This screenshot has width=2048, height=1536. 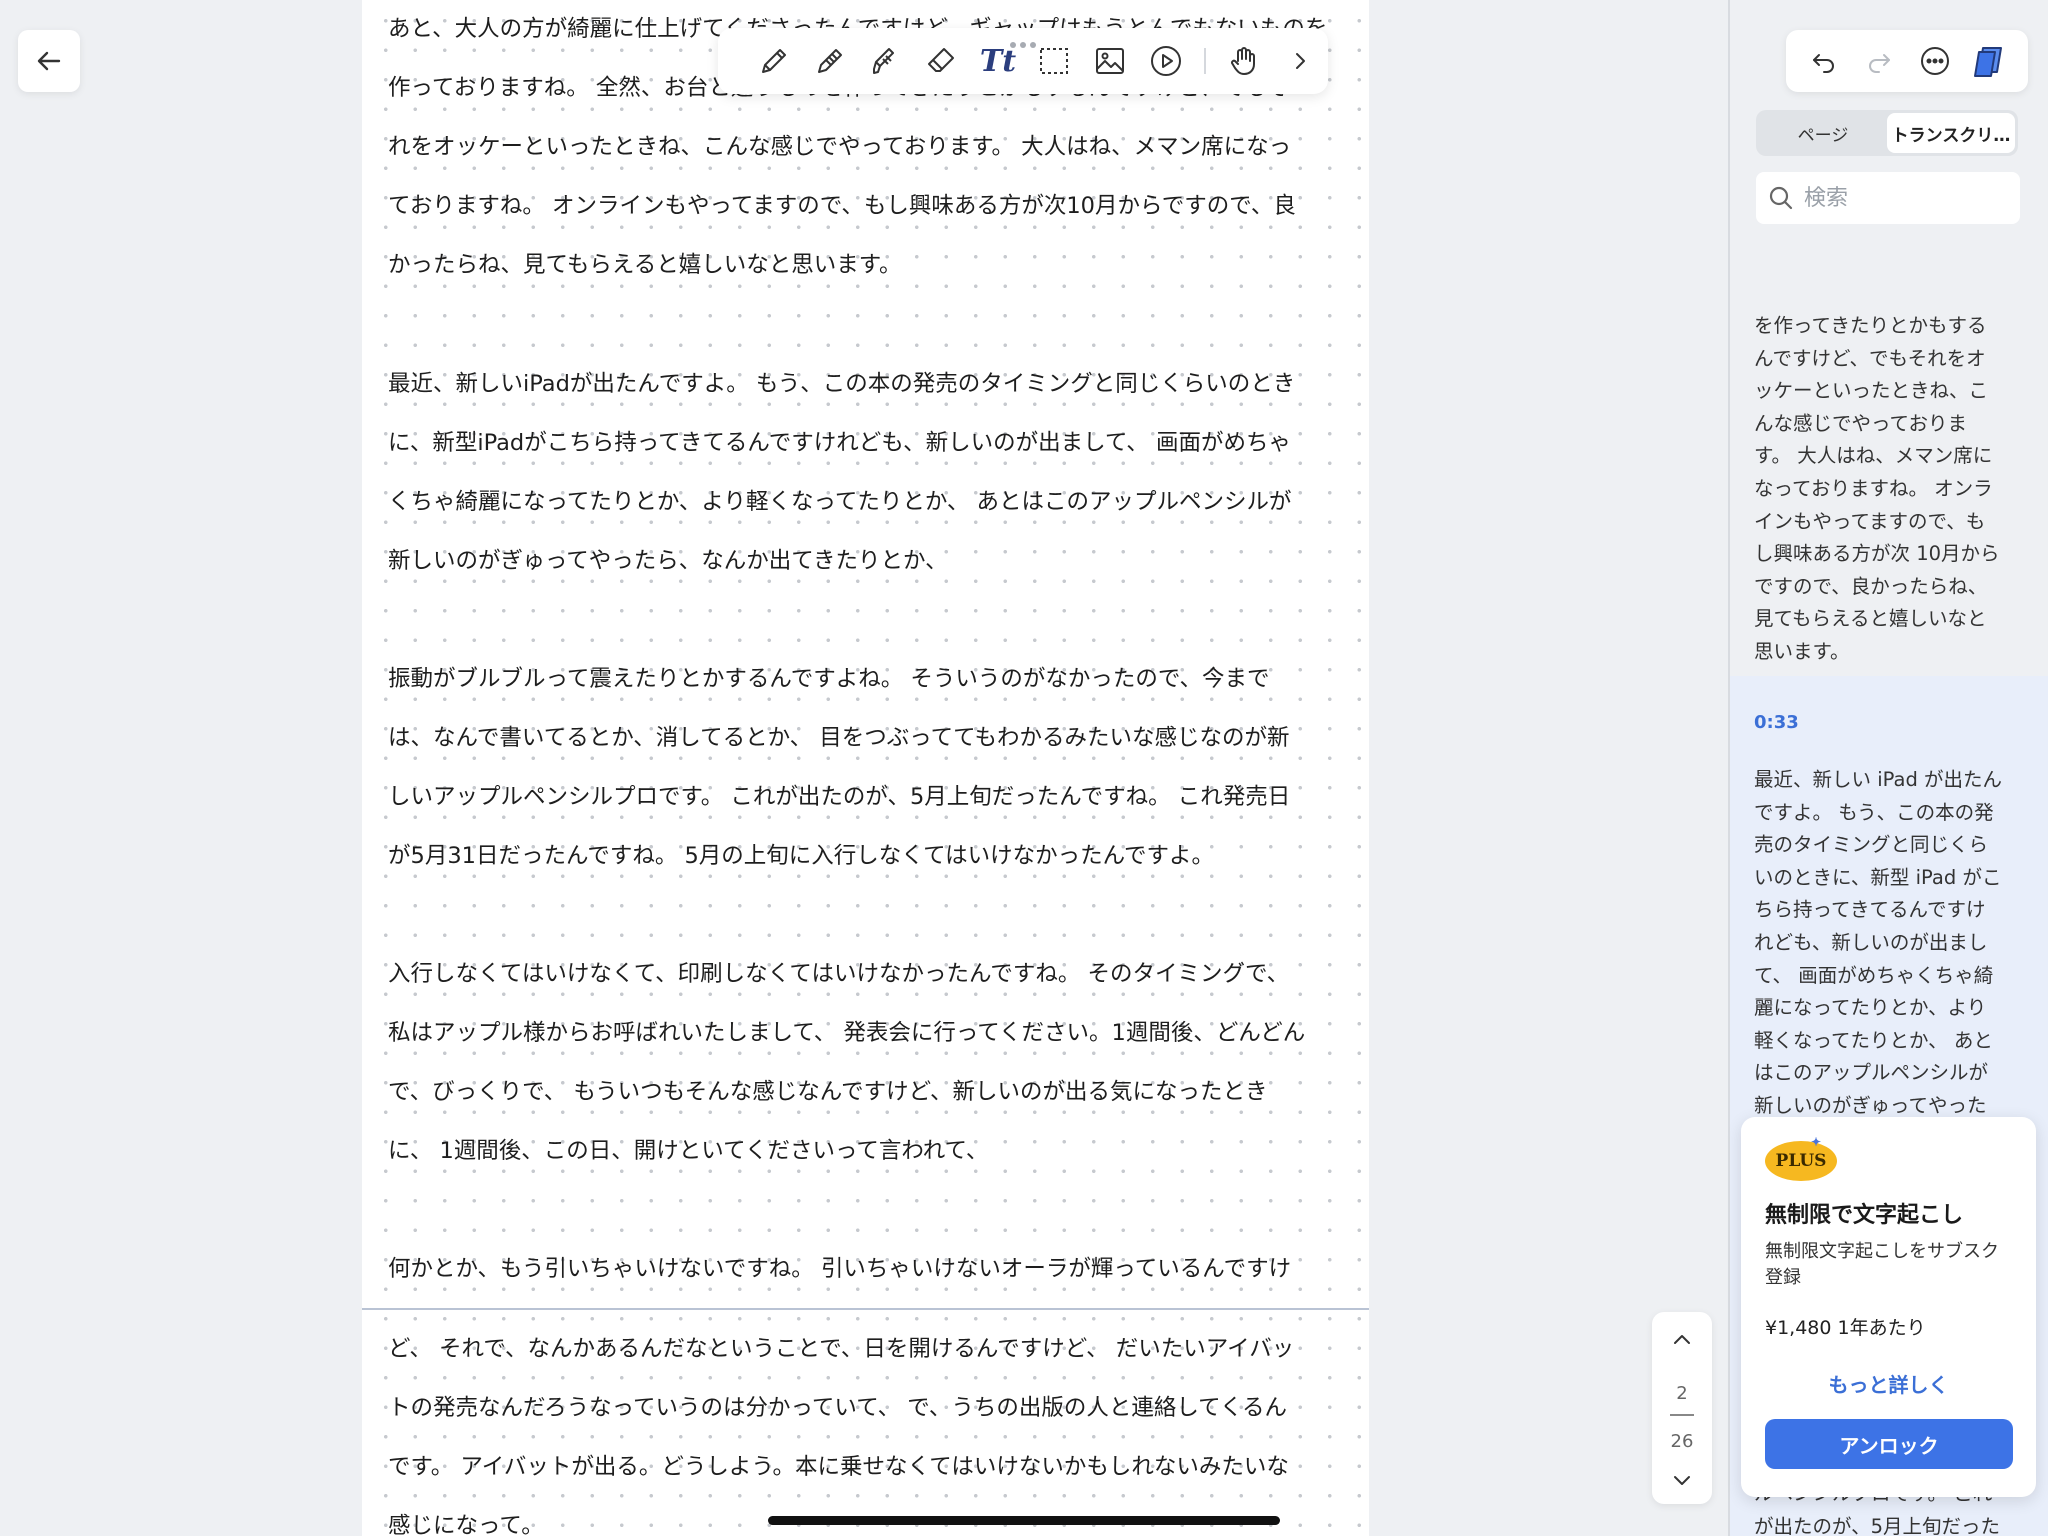 What do you see at coordinates (801, 856) in the screenshot?
I see `text-line: が5月31日だったんですね。 5月の上旬に入行しなくてはいけなかったんですよ。` at bounding box center [801, 856].